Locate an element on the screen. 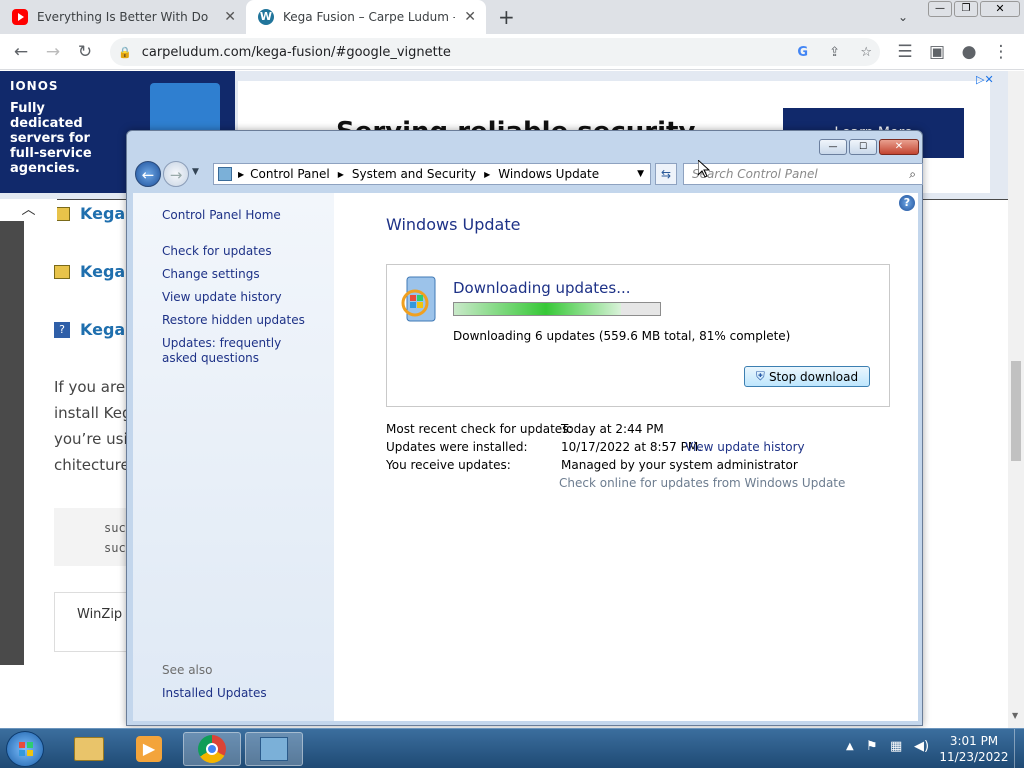  side-panel-icon: ▣ is located at coordinates (937, 52).